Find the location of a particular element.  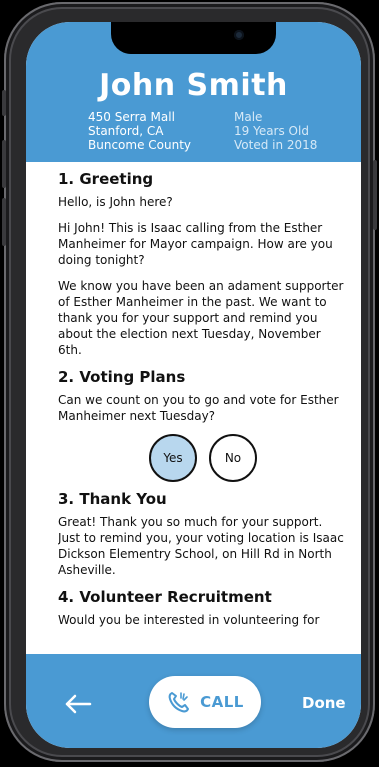

done-button: Done is located at coordinates (324, 703).